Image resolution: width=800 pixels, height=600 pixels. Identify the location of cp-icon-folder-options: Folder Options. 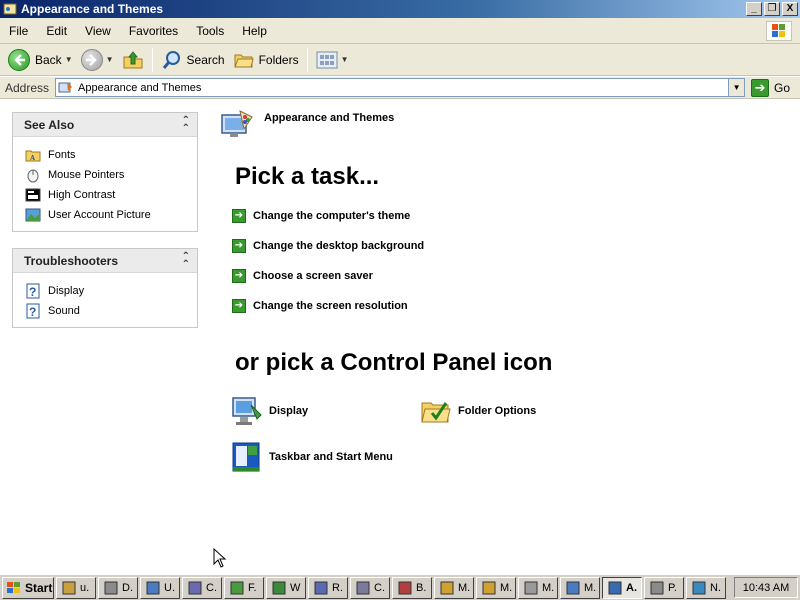
(478, 411).